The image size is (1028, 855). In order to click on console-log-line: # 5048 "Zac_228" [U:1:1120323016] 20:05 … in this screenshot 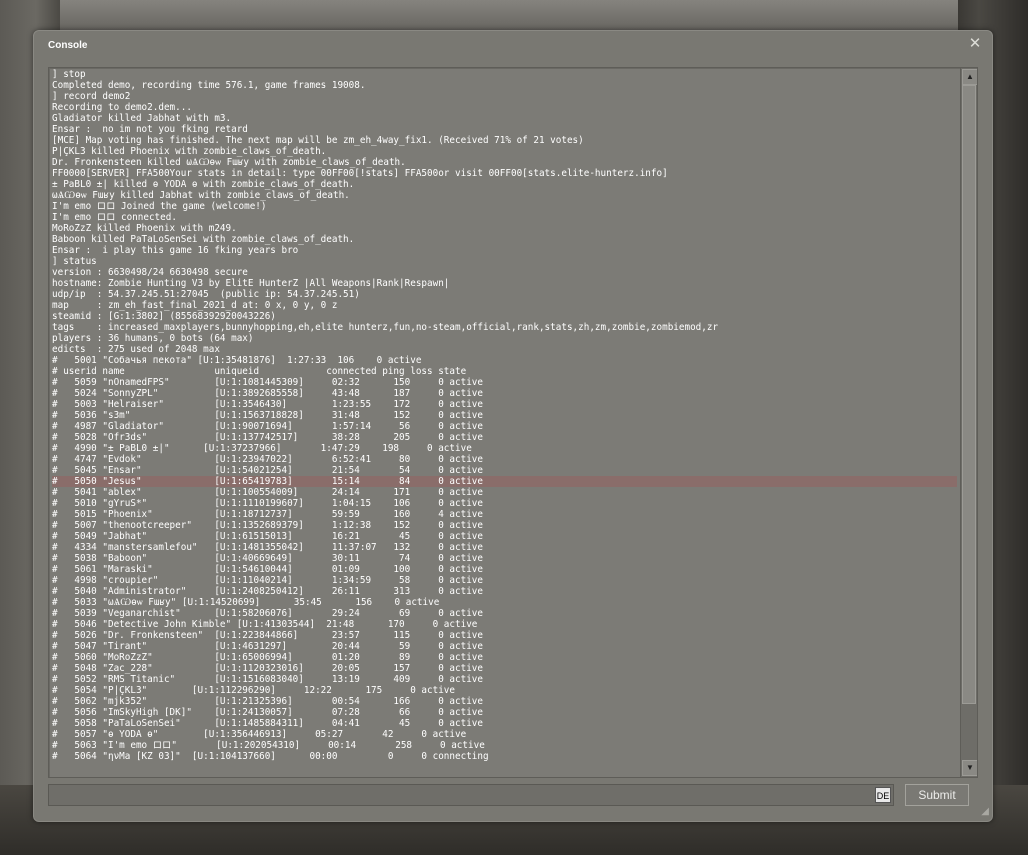, I will do `click(267, 668)`.